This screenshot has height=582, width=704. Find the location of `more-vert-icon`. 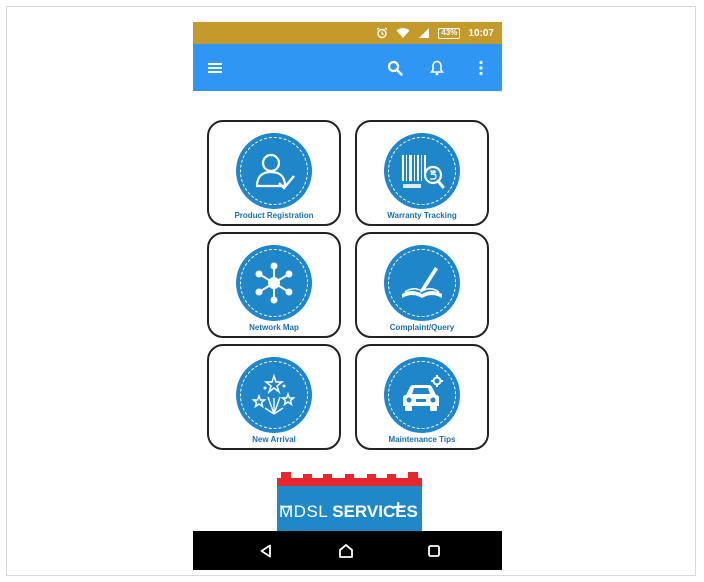

more-vert-icon is located at coordinates (481, 67).